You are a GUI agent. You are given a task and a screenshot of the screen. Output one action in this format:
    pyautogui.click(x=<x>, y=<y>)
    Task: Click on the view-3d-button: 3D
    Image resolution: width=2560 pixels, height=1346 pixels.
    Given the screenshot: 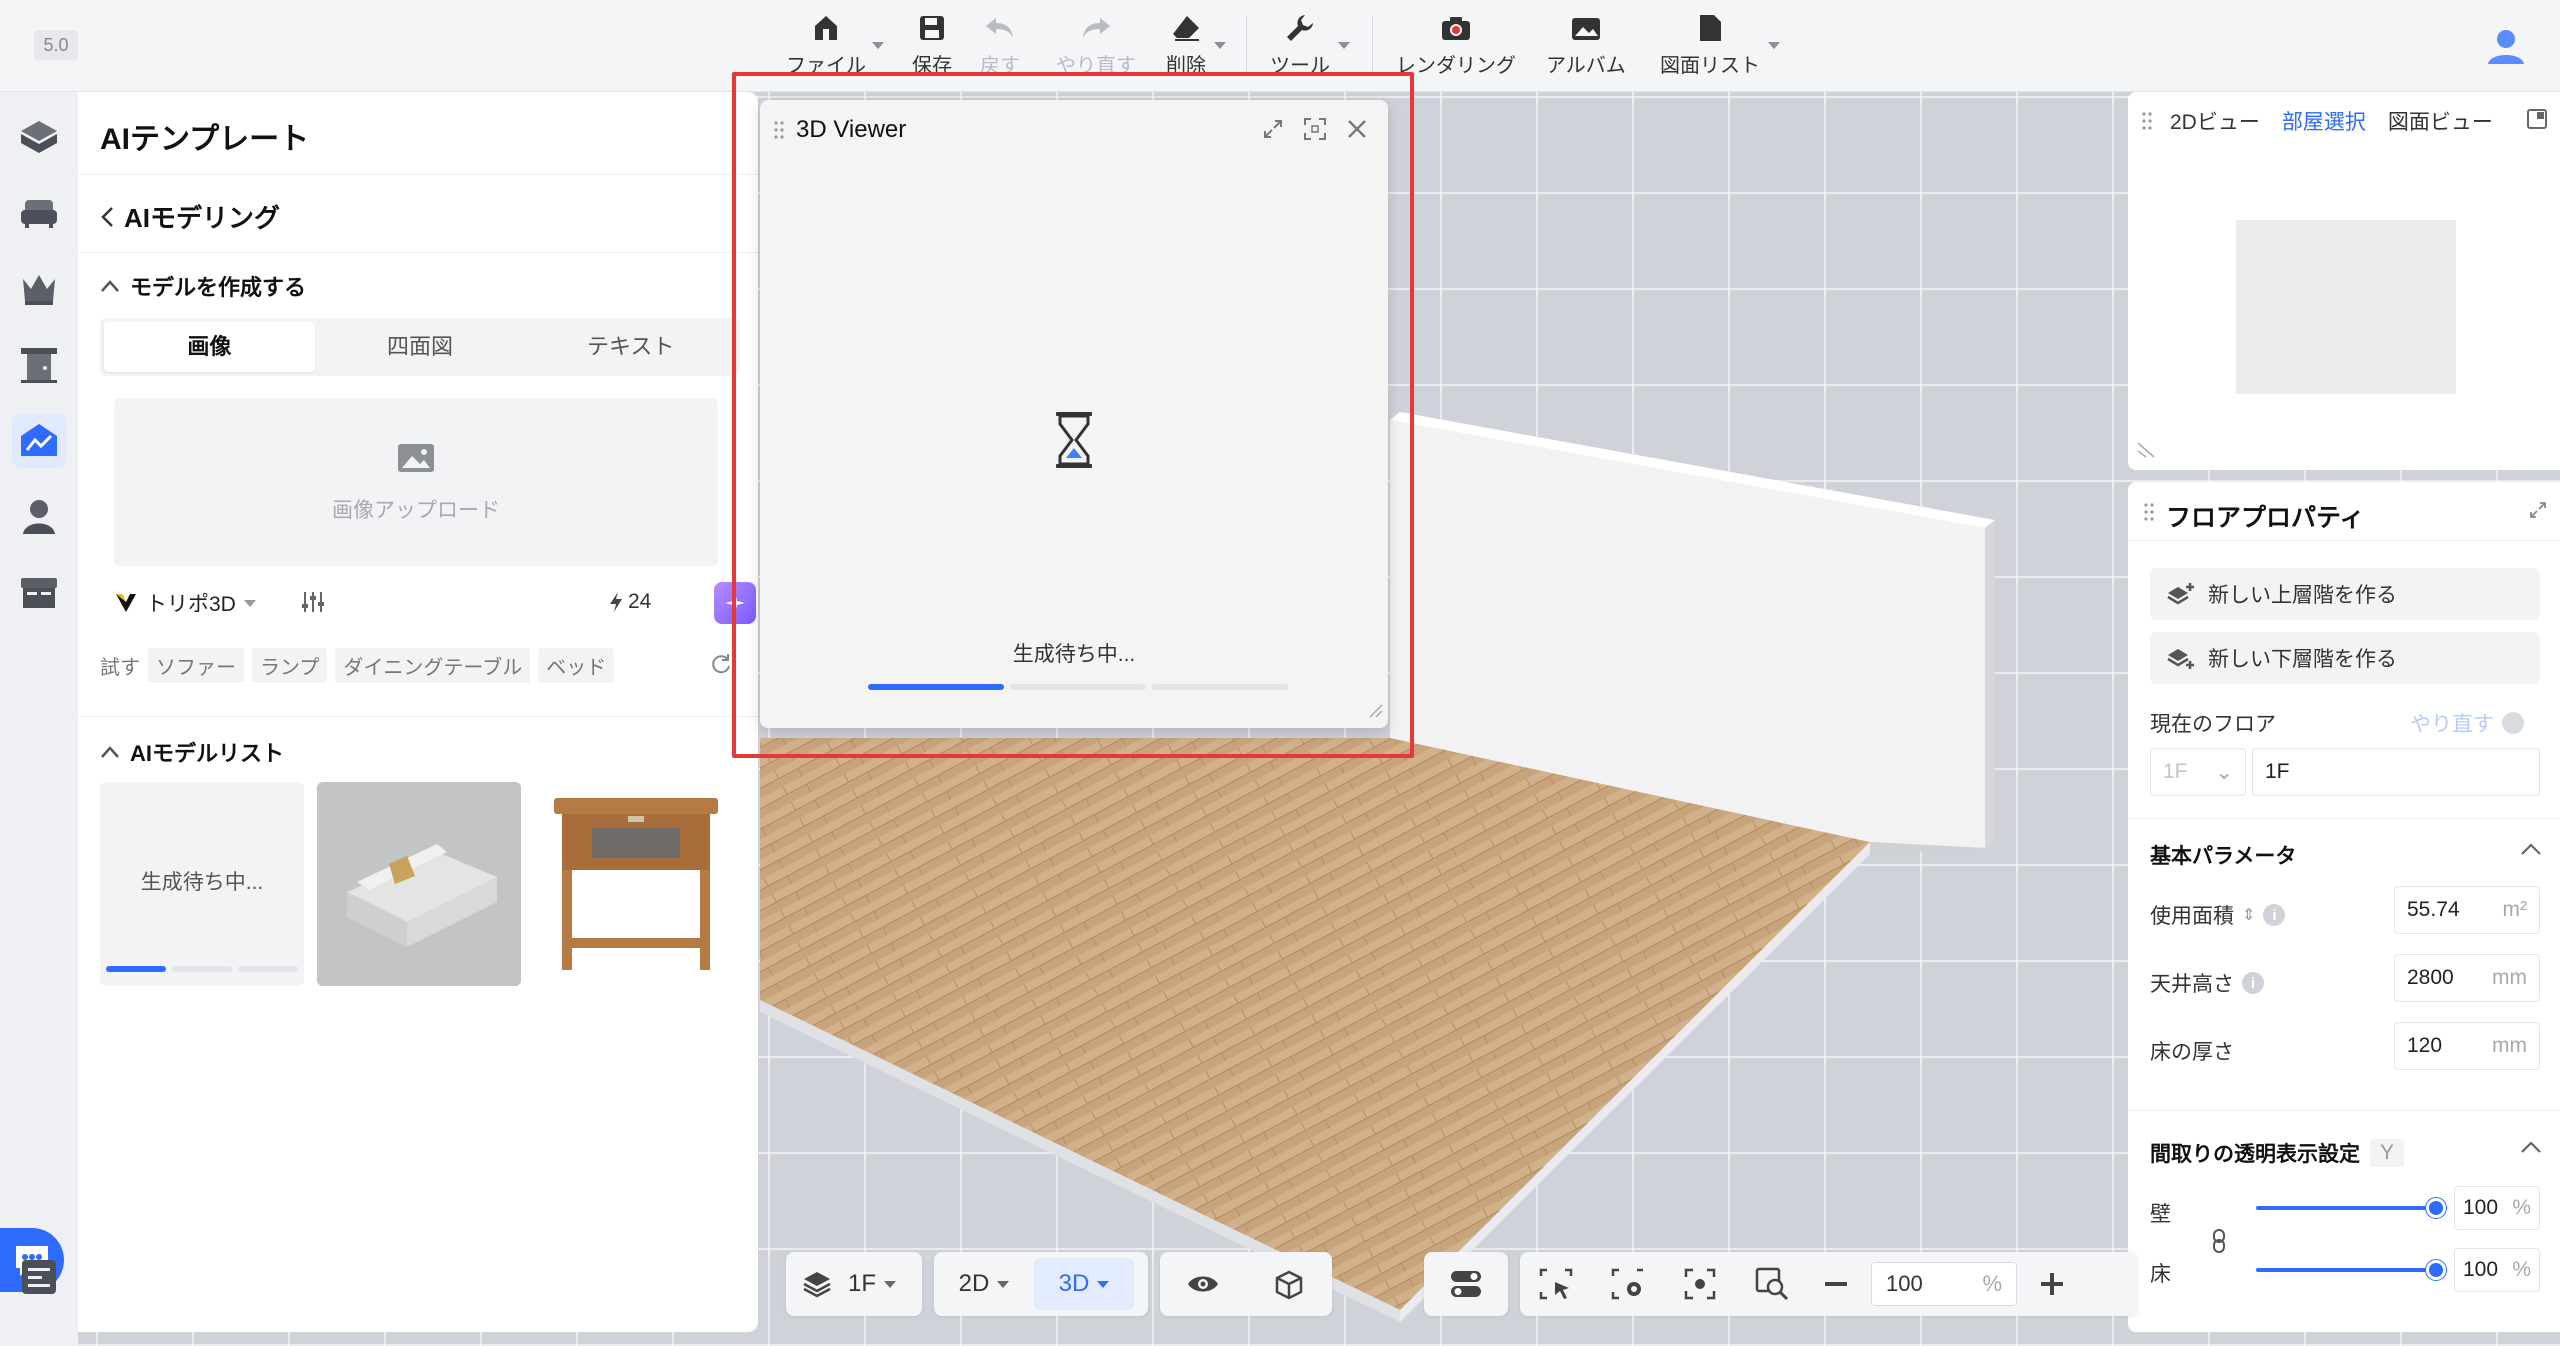 What is the action you would take?
    pyautogui.click(x=1084, y=1284)
    